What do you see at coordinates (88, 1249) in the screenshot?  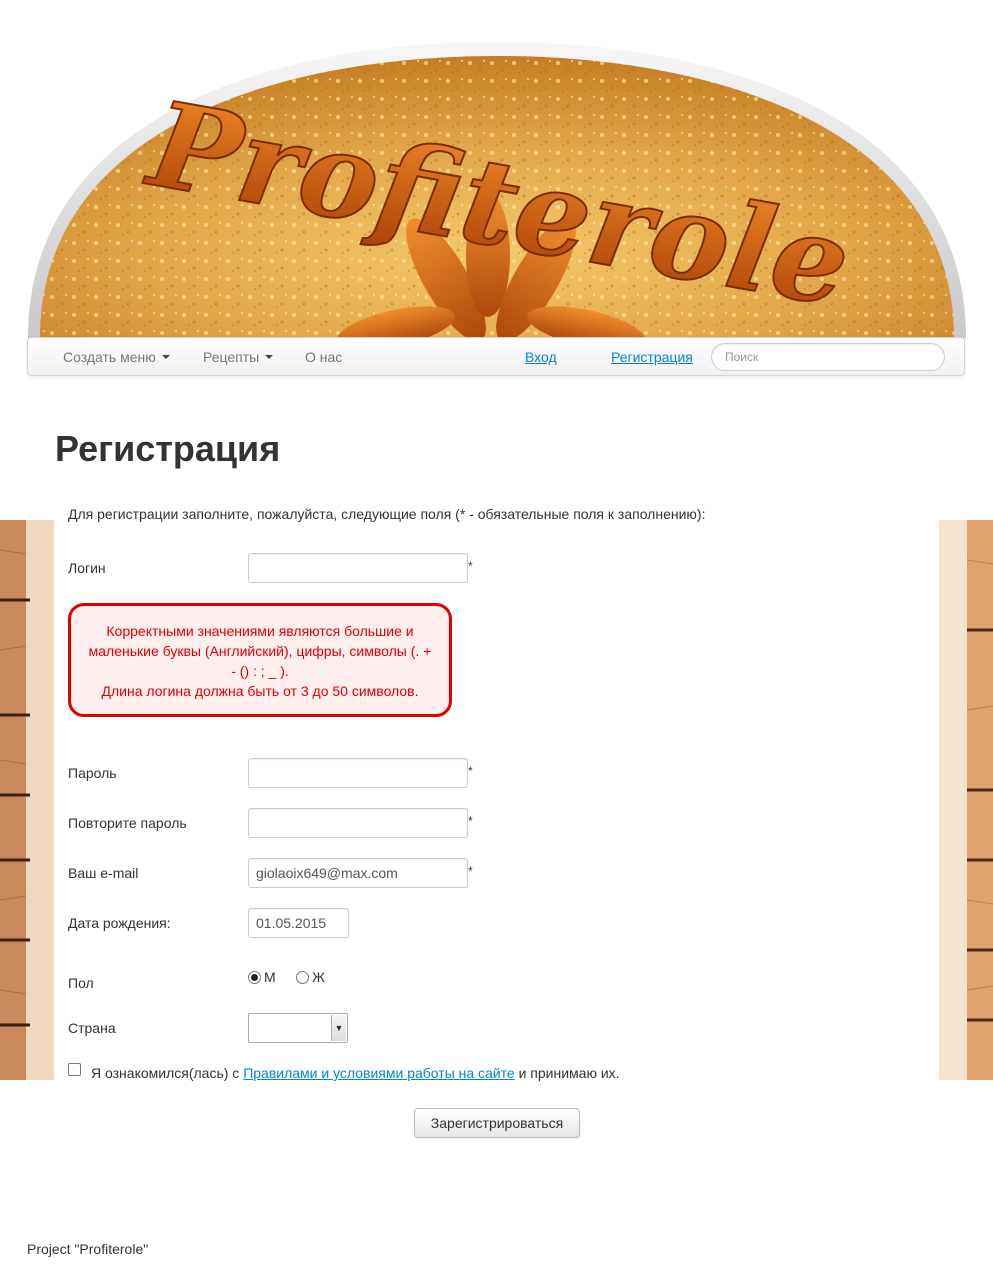 I see `footer-text: Project "Profiterole"` at bounding box center [88, 1249].